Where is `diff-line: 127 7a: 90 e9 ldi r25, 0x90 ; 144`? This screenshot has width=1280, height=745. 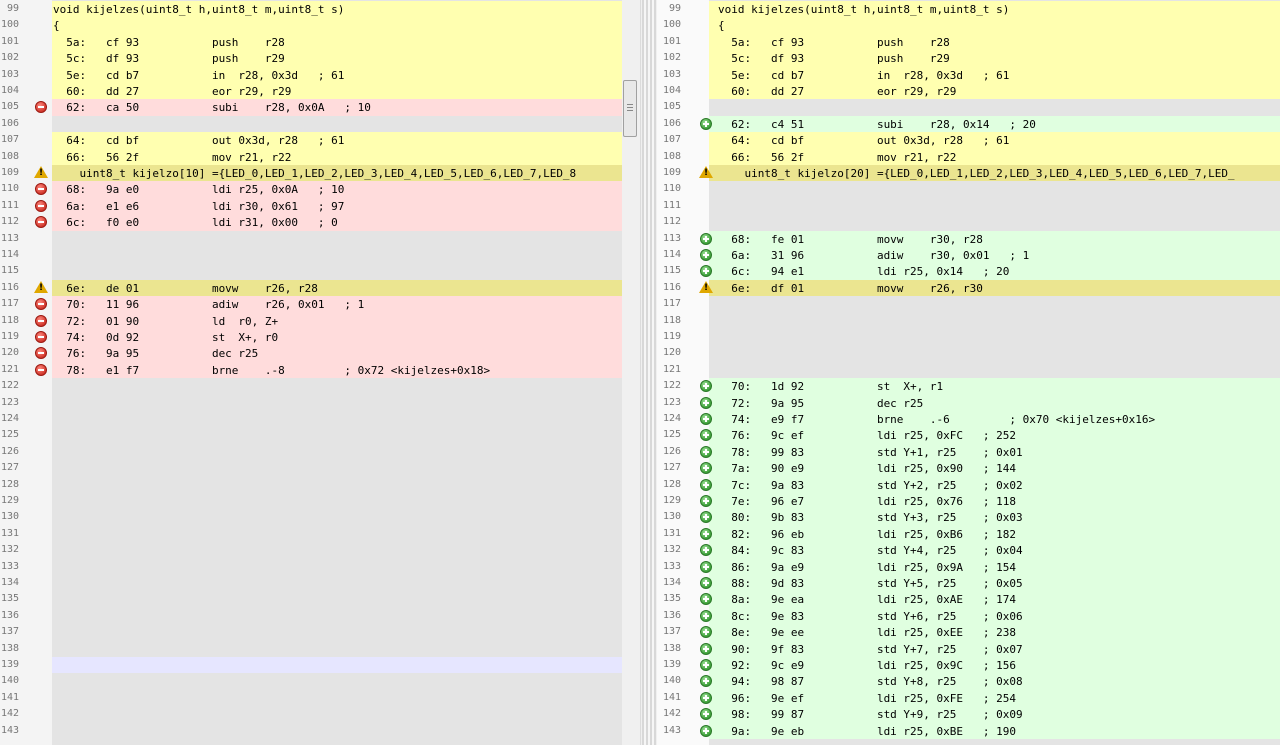
diff-line: 127 7a: 90 e9 ldi r25, 0x90 ; 144 is located at coordinates (968, 468).